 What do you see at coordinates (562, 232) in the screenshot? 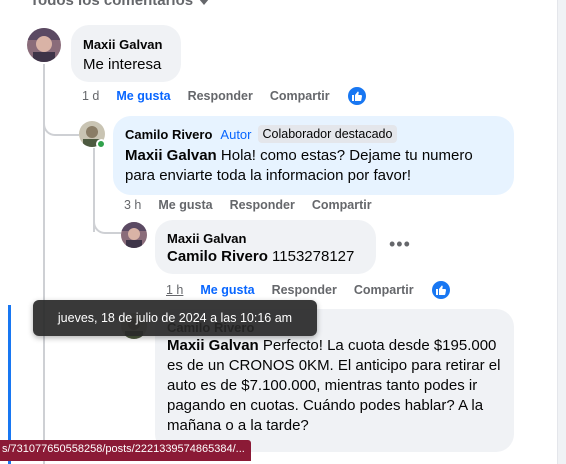
I see `scrollbar` at bounding box center [562, 232].